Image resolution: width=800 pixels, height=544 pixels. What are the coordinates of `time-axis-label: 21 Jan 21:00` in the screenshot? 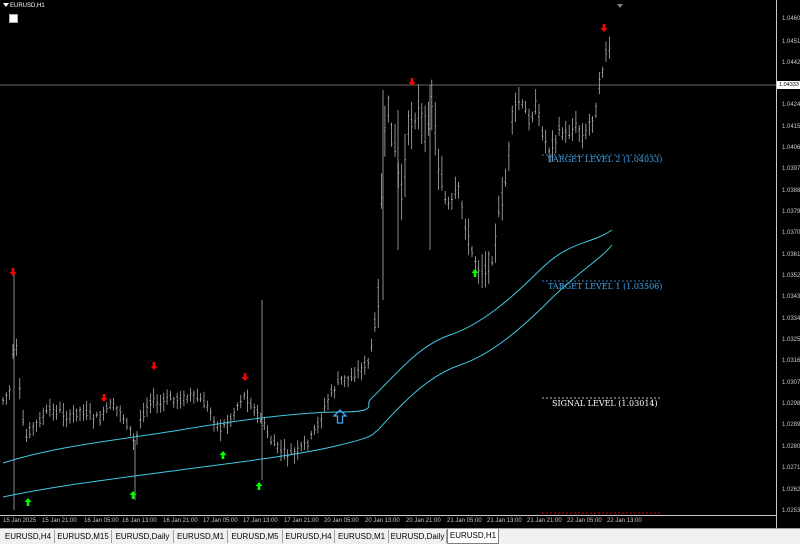 It's located at (544, 521).